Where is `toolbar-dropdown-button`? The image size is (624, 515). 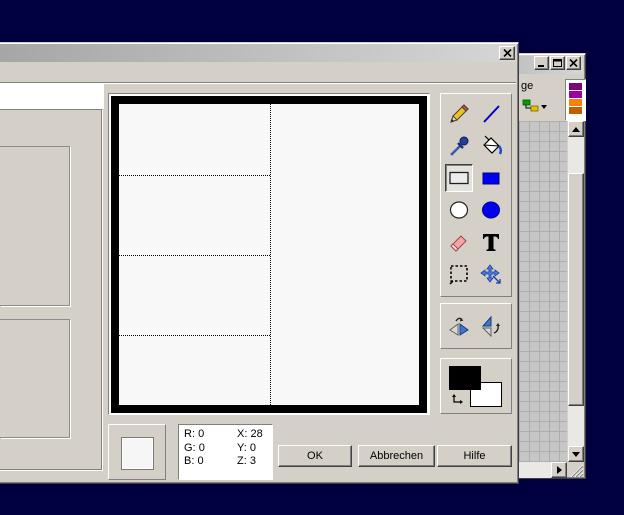
toolbar-dropdown-button is located at coordinates (535, 106).